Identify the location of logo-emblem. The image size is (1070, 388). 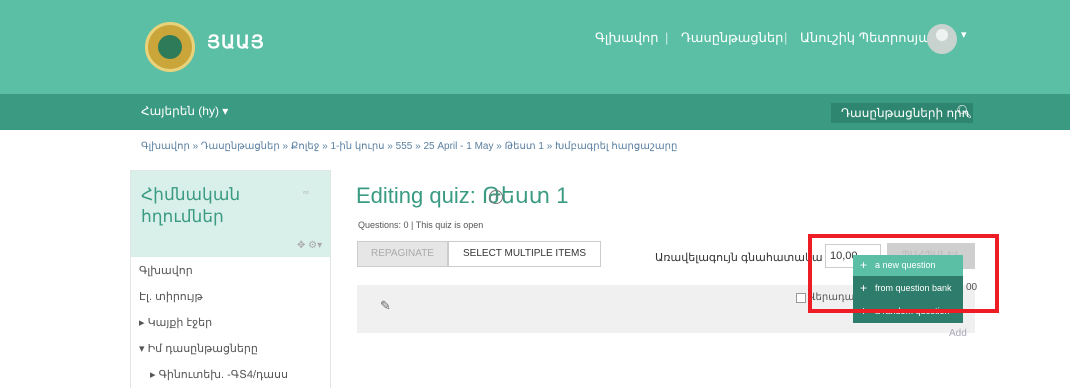
(170, 47).